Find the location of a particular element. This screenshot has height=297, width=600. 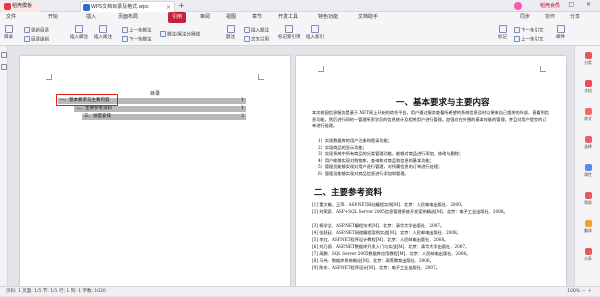

prev-icon is located at coordinates (517, 39).